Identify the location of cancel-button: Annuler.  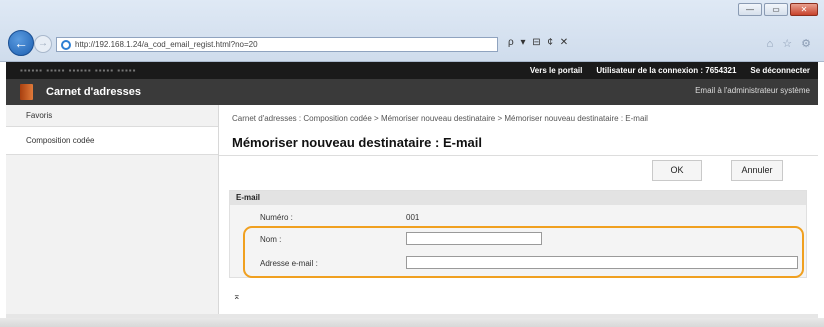
(757, 170).